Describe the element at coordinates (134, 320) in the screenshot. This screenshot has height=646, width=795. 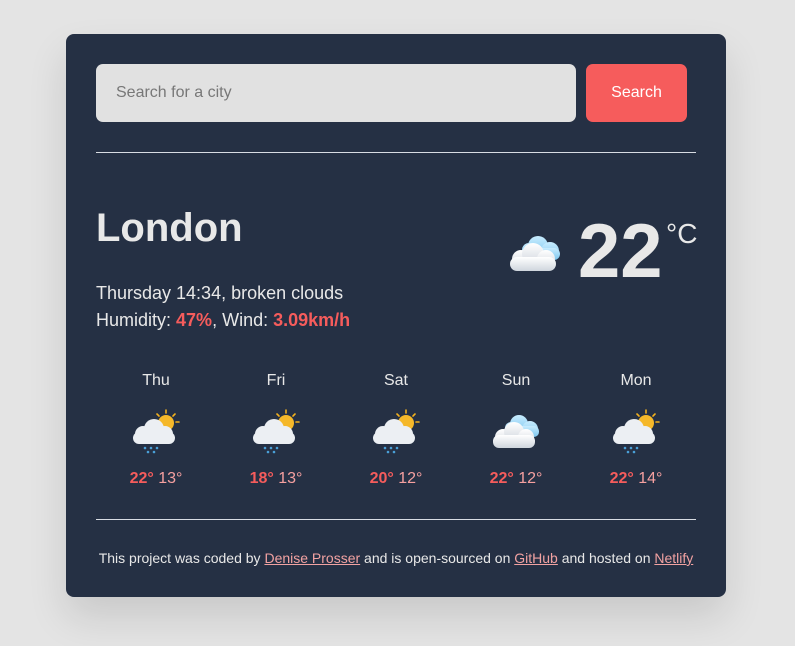
I see `humidity-label: Humidity:` at that location.